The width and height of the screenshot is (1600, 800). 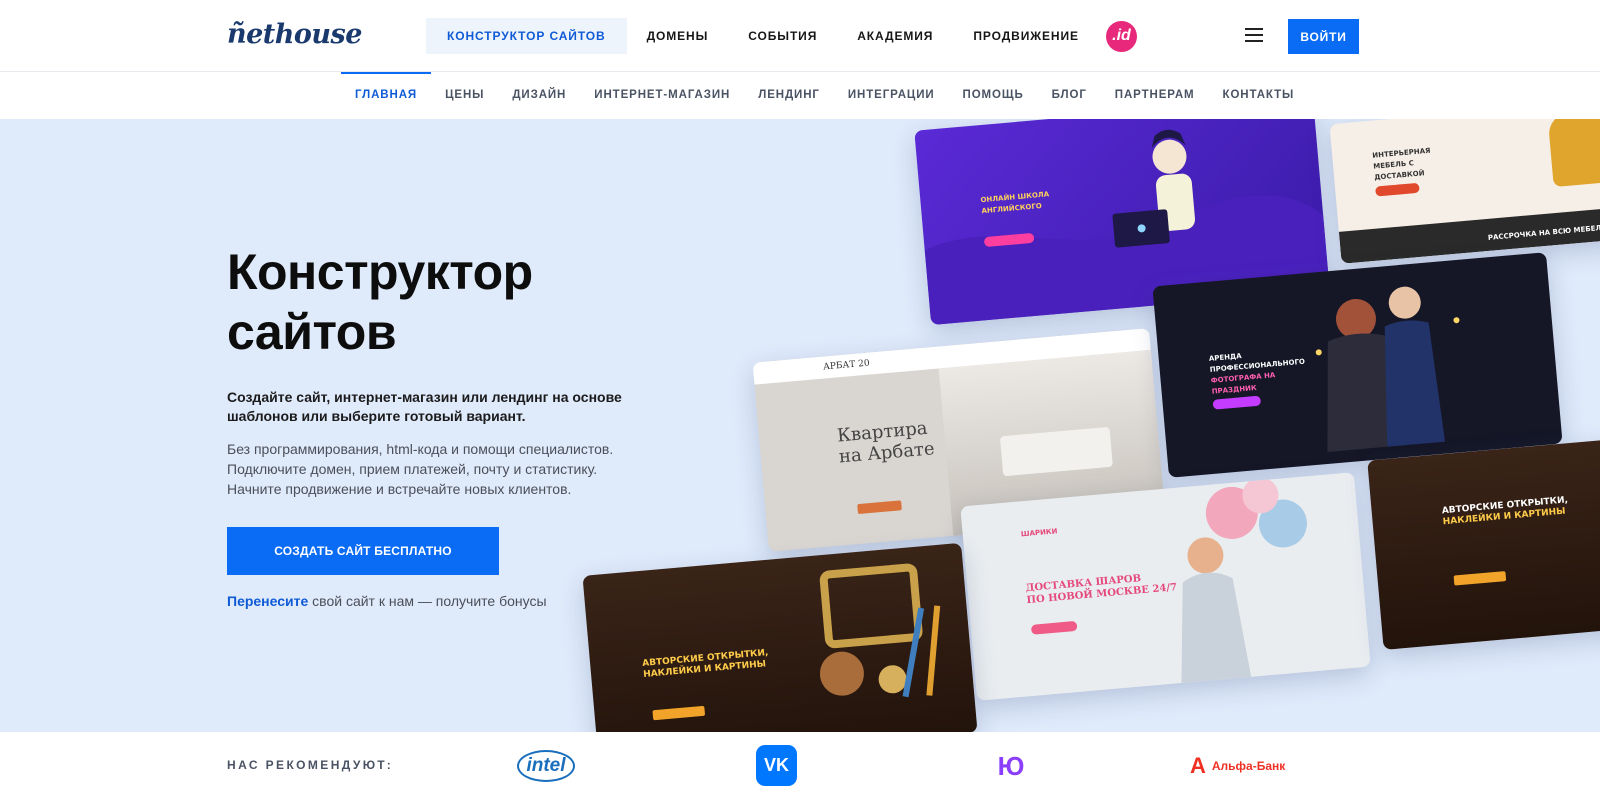 I want to click on hero-title-line-1: Конструктор, so click(x=380, y=272).